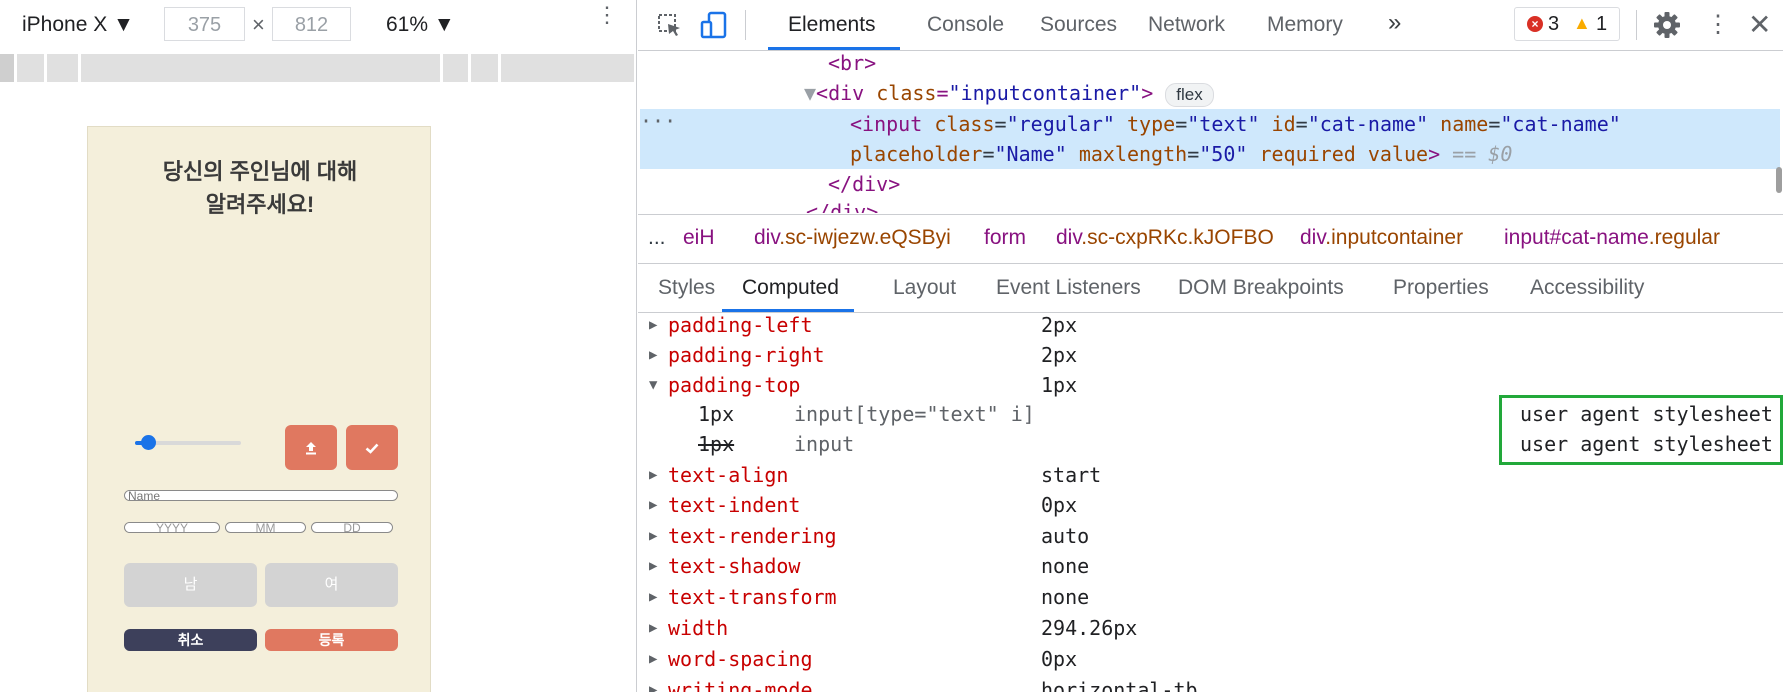 The width and height of the screenshot is (1783, 692). What do you see at coordinates (834, 48) in the screenshot?
I see `active-tab-indicator` at bounding box center [834, 48].